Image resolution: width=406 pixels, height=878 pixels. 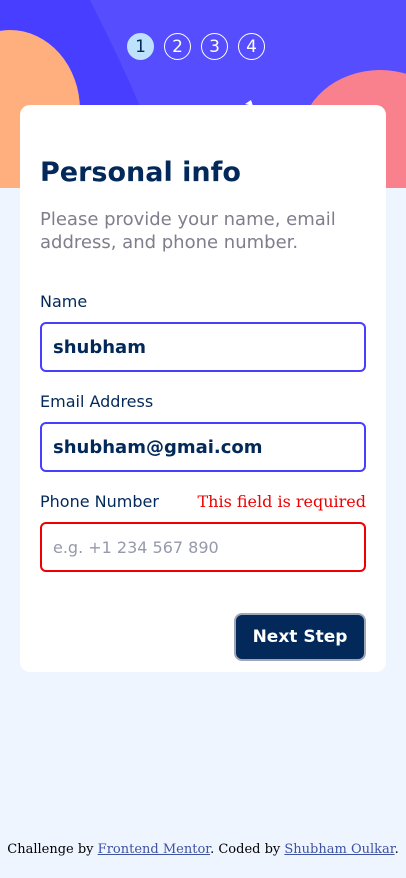 I want to click on coded-by-text: . Coded by, so click(x=245, y=849).